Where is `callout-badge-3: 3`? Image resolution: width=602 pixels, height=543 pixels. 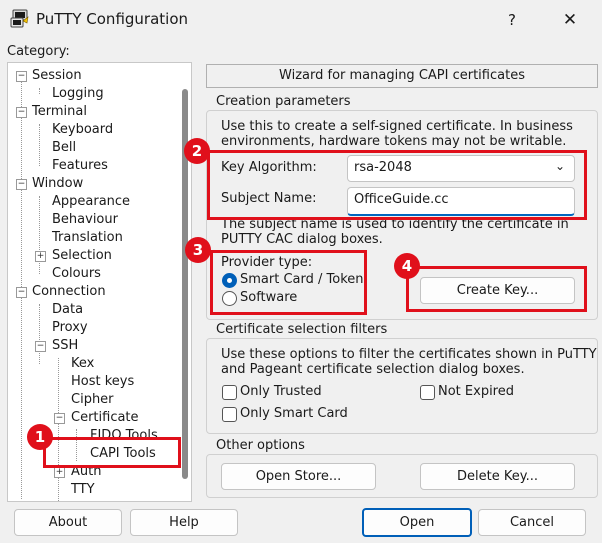 callout-badge-3: 3 is located at coordinates (198, 250).